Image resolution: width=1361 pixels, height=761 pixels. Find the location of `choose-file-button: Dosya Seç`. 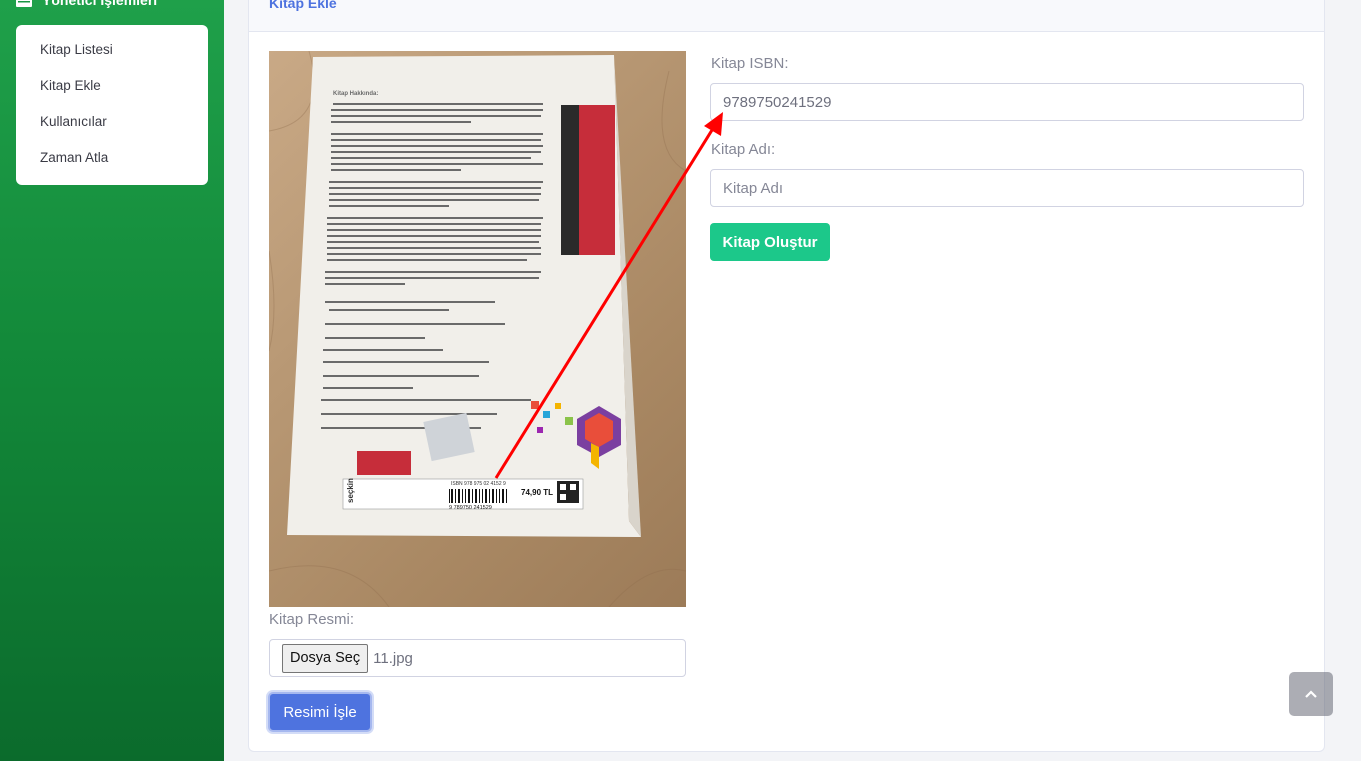

choose-file-button: Dosya Seç is located at coordinates (325, 658).